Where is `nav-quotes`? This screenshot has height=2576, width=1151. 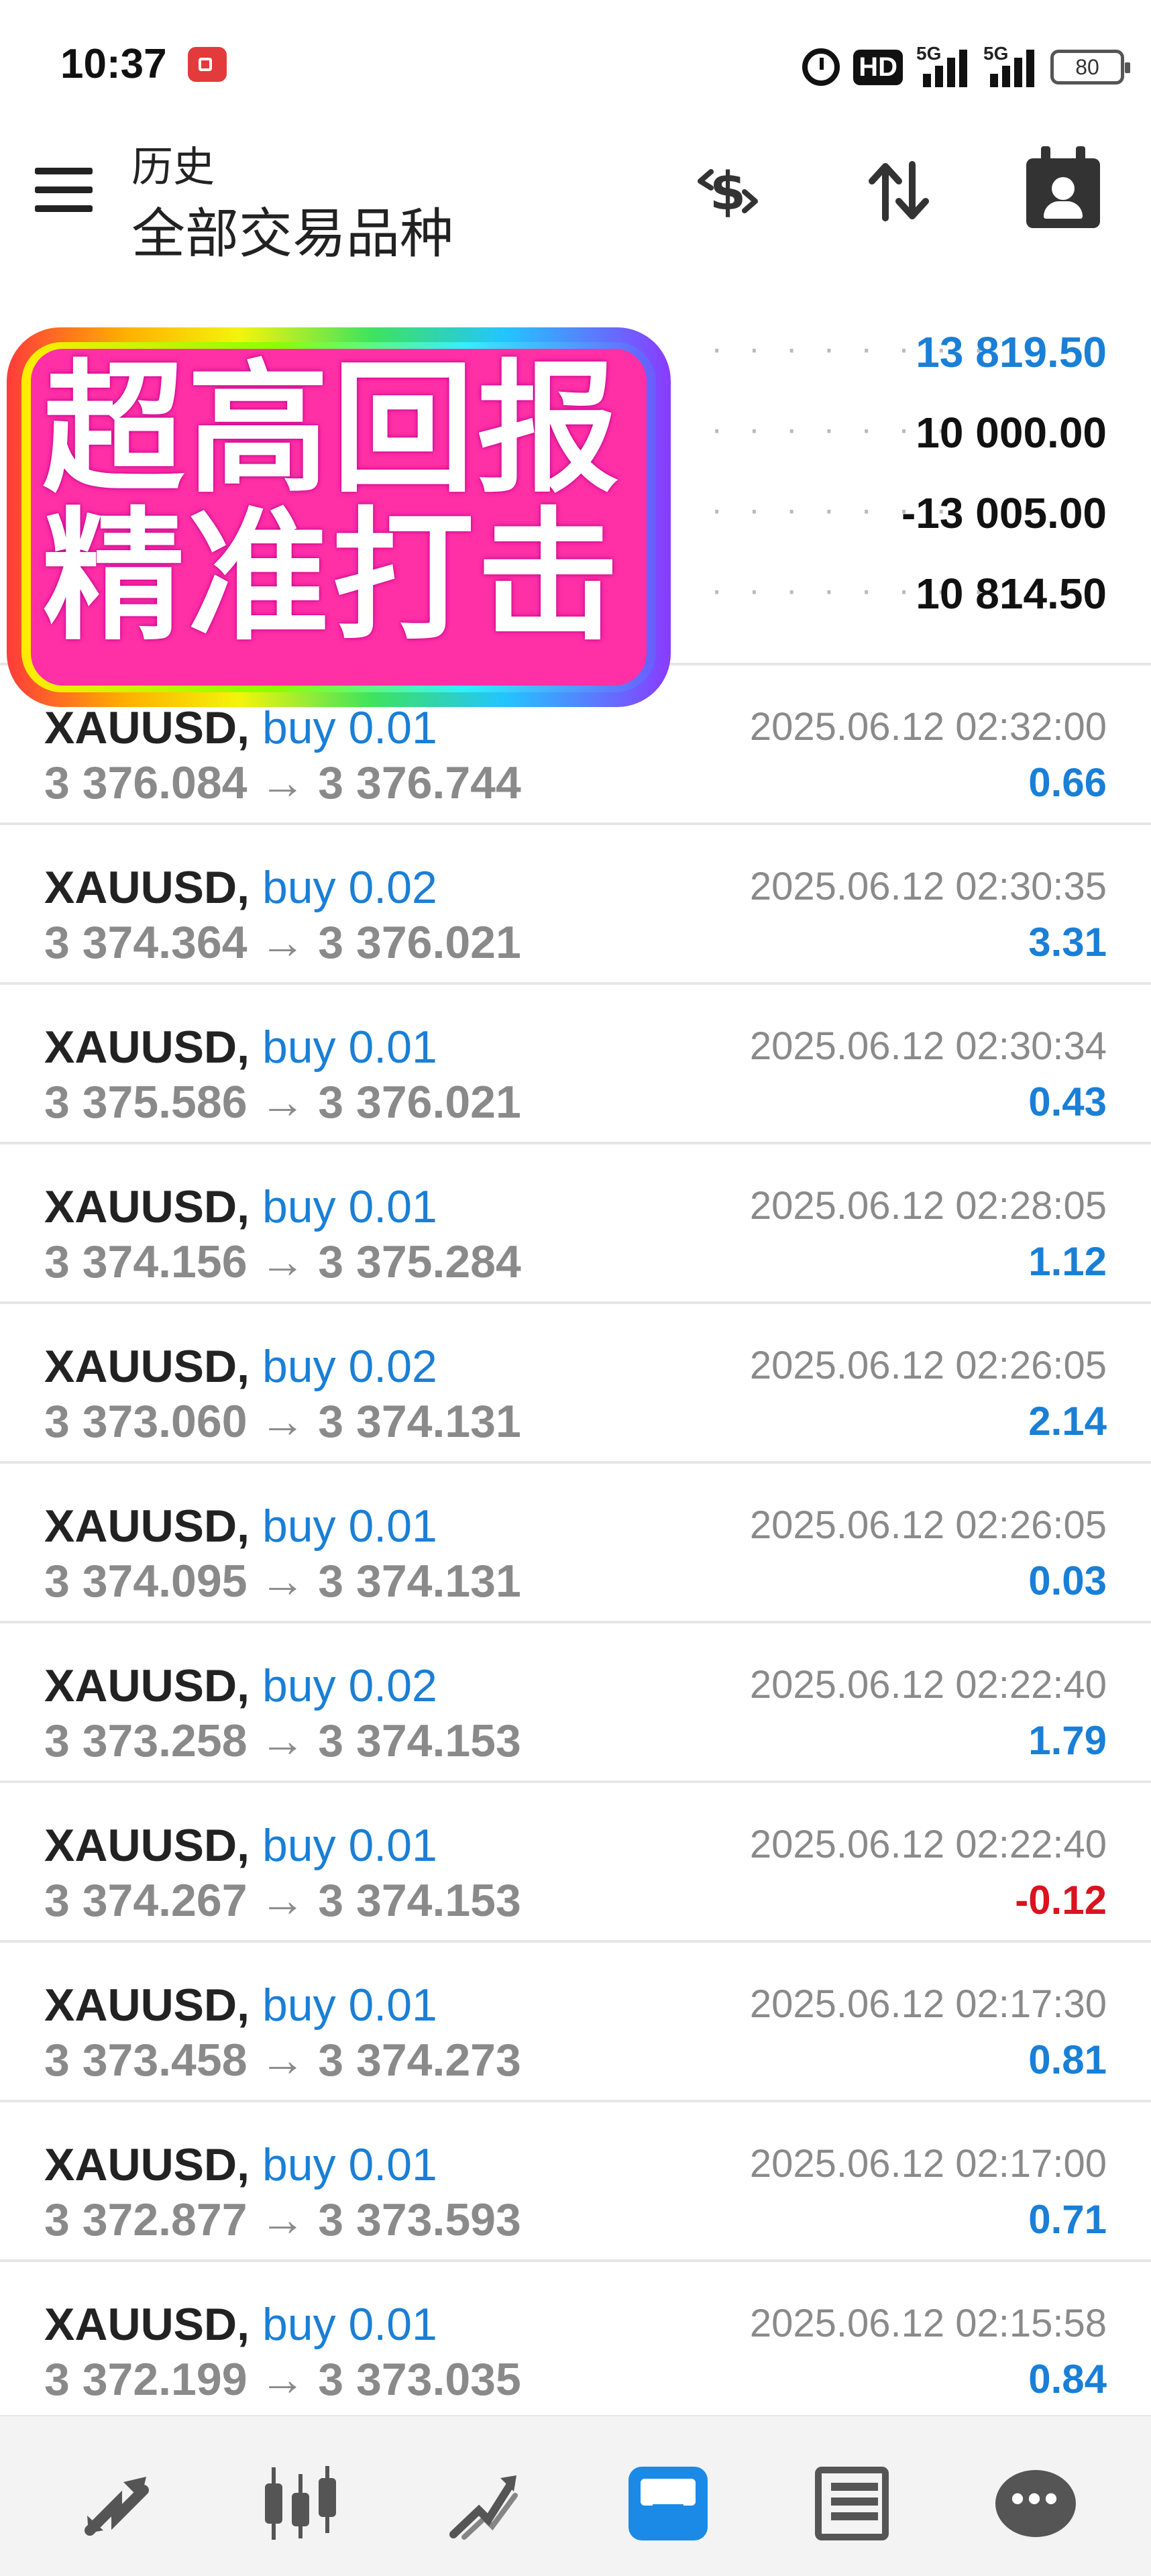
nav-quotes is located at coordinates (117, 2504).